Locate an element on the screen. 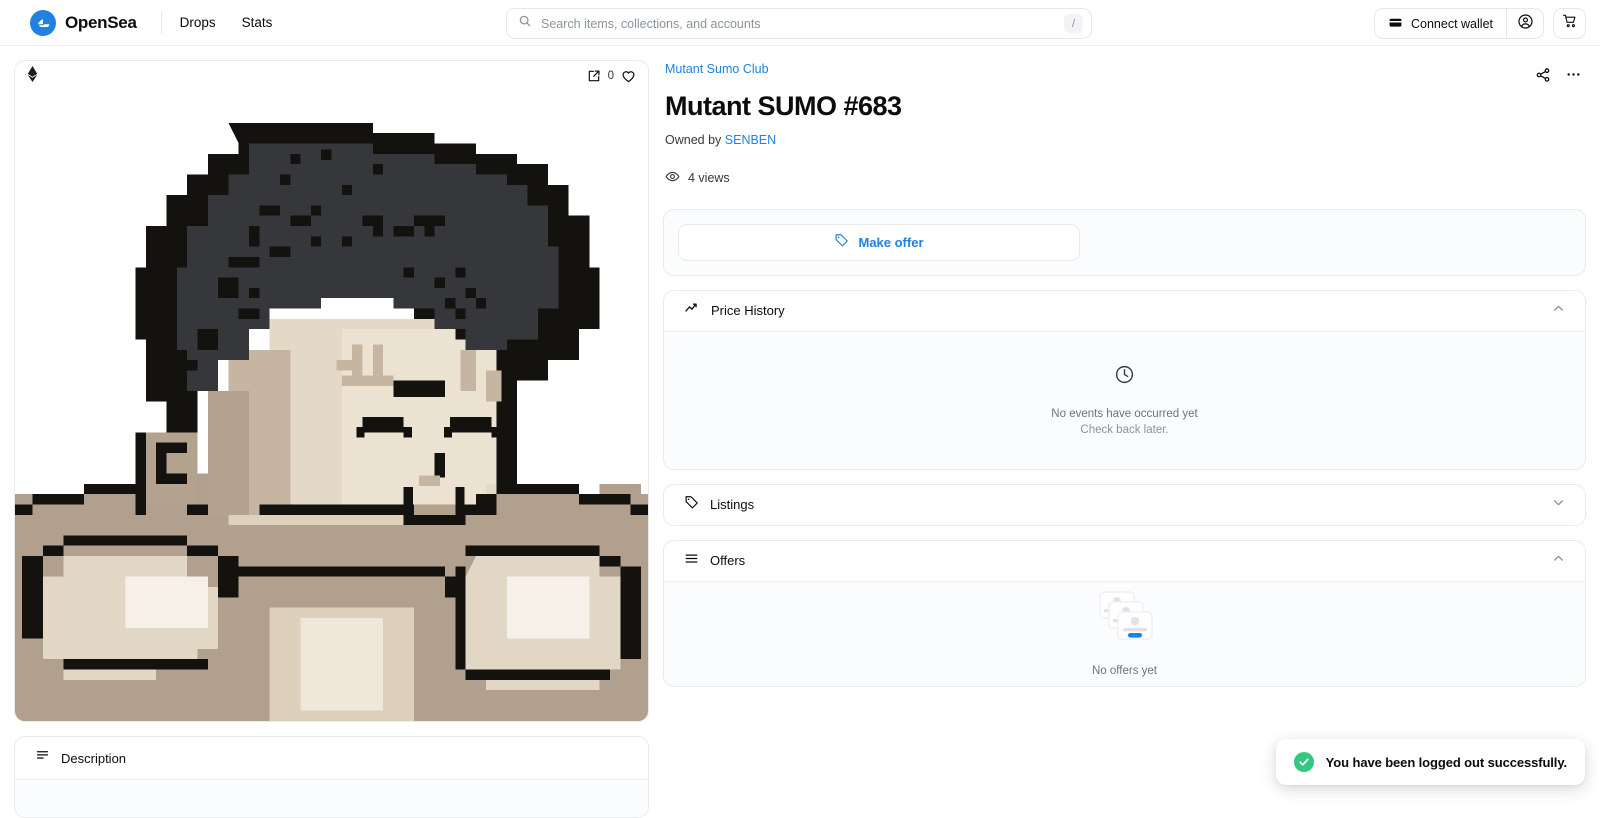  search-input is located at coordinates (802, 23).